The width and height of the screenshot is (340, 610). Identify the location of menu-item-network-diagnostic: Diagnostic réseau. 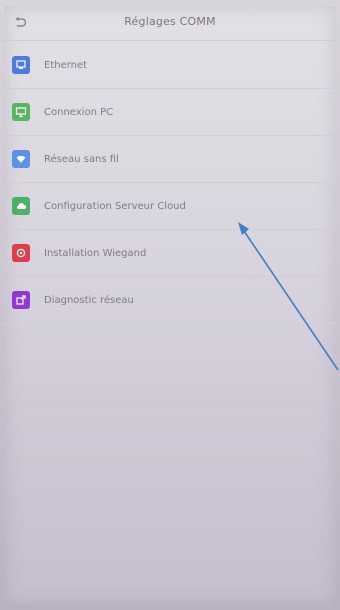
(170, 300).